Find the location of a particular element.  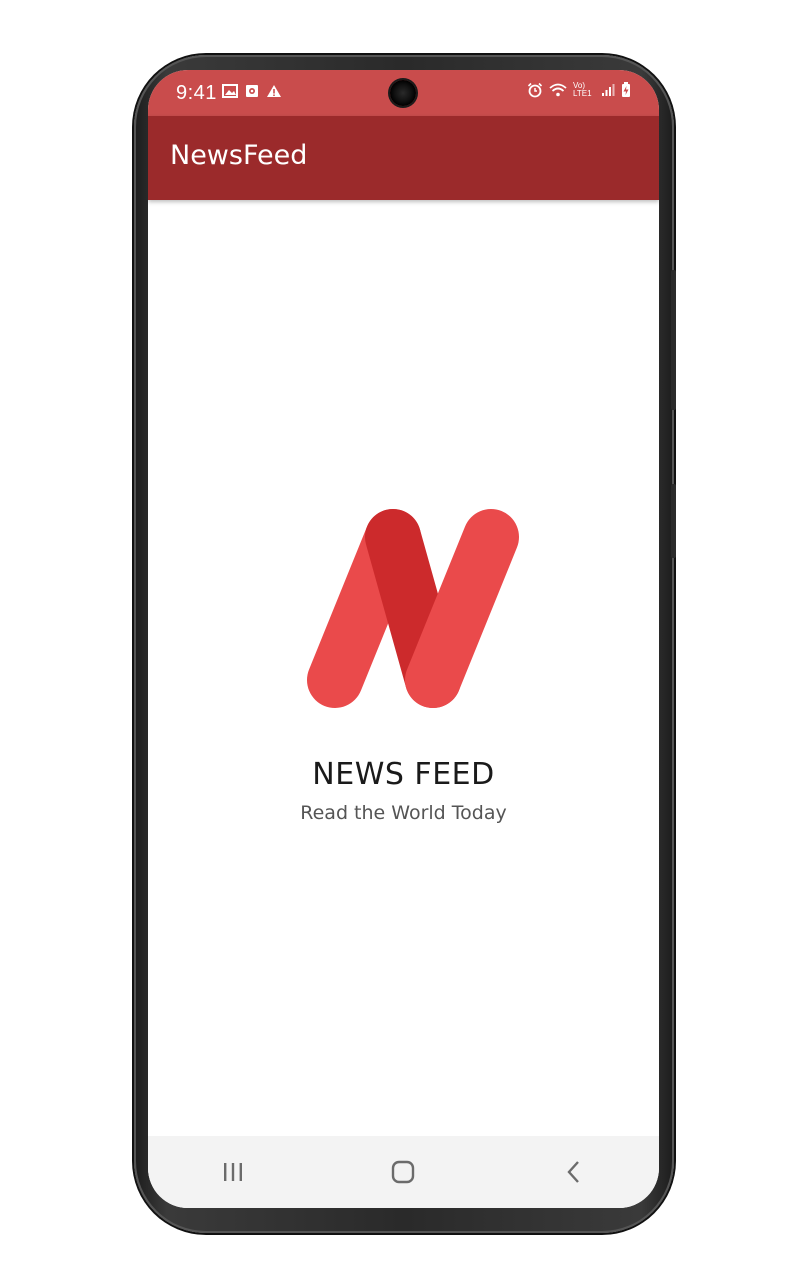

recent-apps-icon is located at coordinates (233, 1172).